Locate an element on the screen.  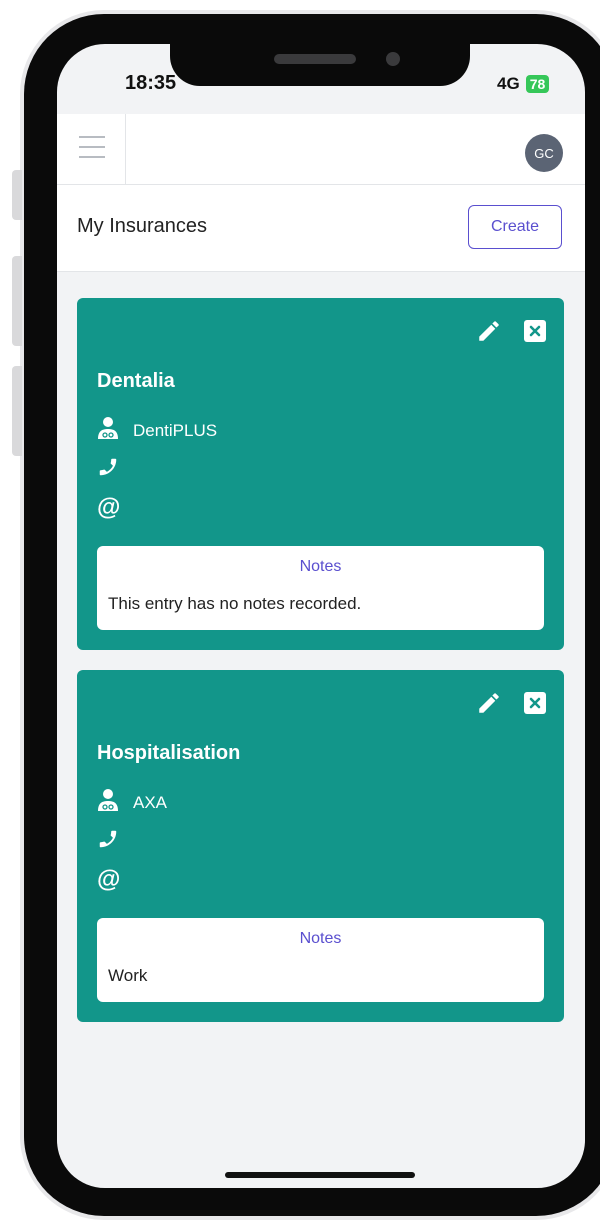
network-label: 4G is located at coordinates (508, 83).